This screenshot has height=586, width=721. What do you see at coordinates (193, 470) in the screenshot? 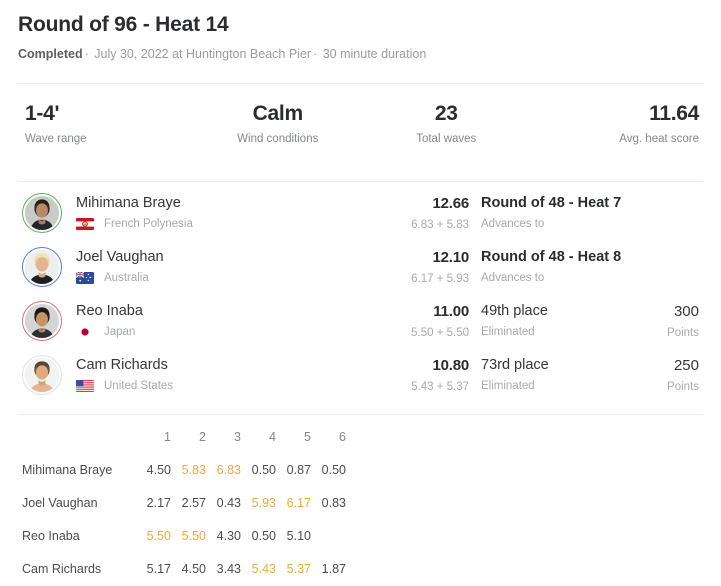
I see `wave-score-cell: 5.83` at bounding box center [193, 470].